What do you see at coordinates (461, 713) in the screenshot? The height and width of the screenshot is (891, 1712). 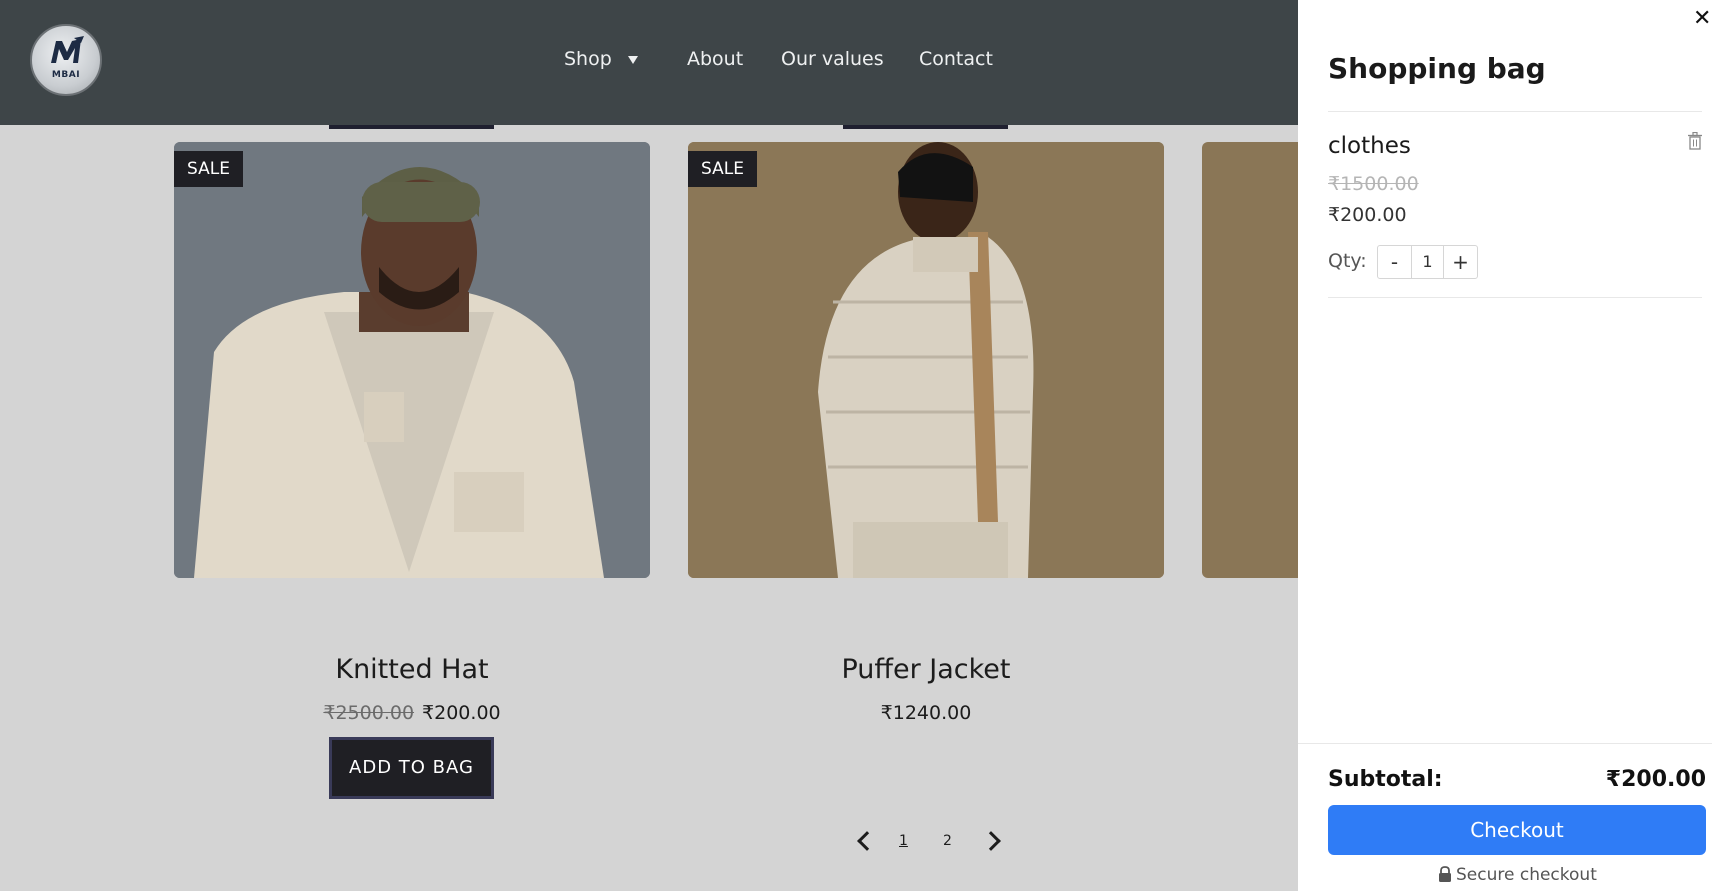 I see `sale-price: ₹200.00` at bounding box center [461, 713].